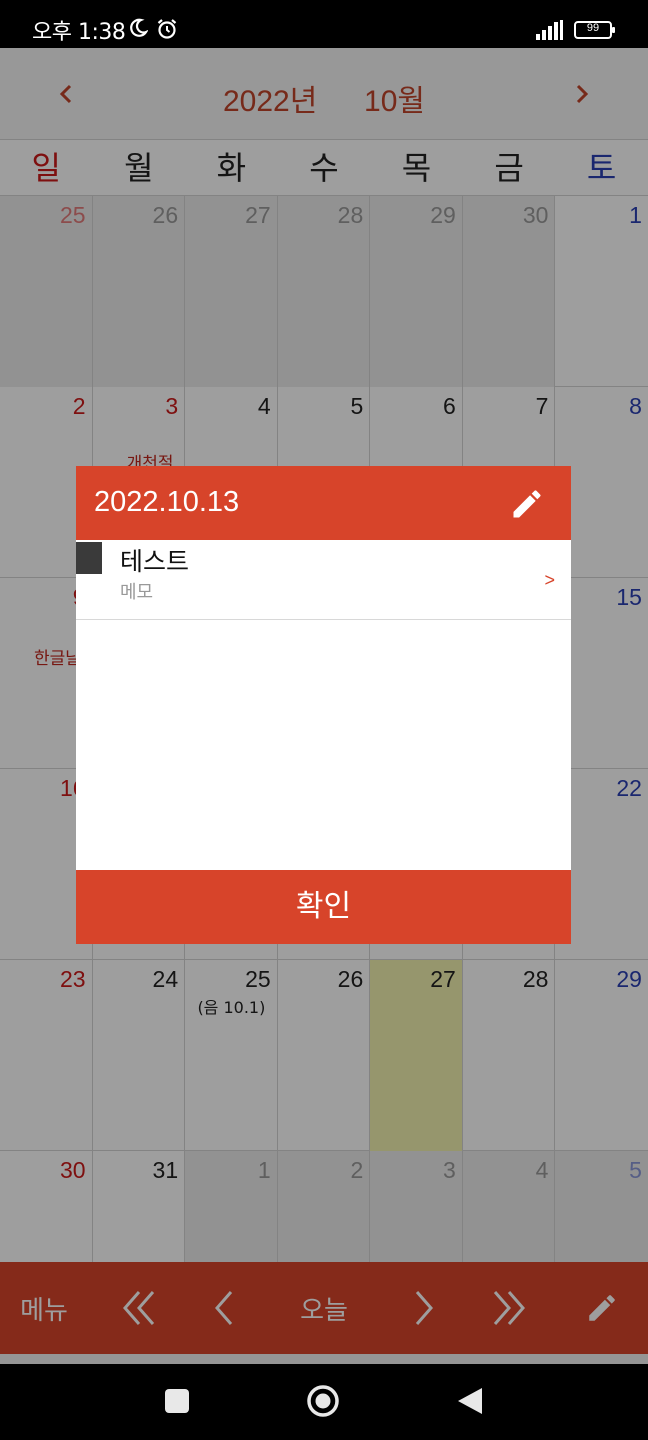 This screenshot has height=1440, width=648. I want to click on home-icon, so click(323, 1401).